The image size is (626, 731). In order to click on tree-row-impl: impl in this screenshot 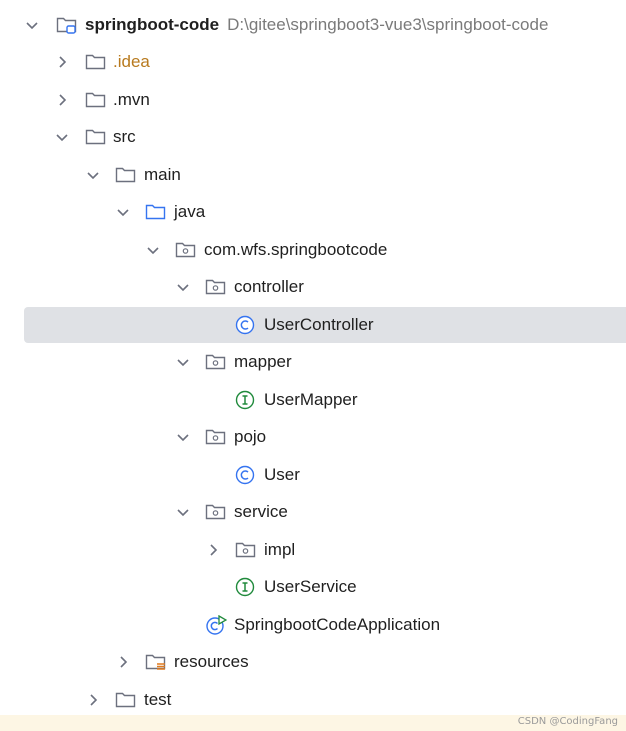, I will do `click(313, 550)`.